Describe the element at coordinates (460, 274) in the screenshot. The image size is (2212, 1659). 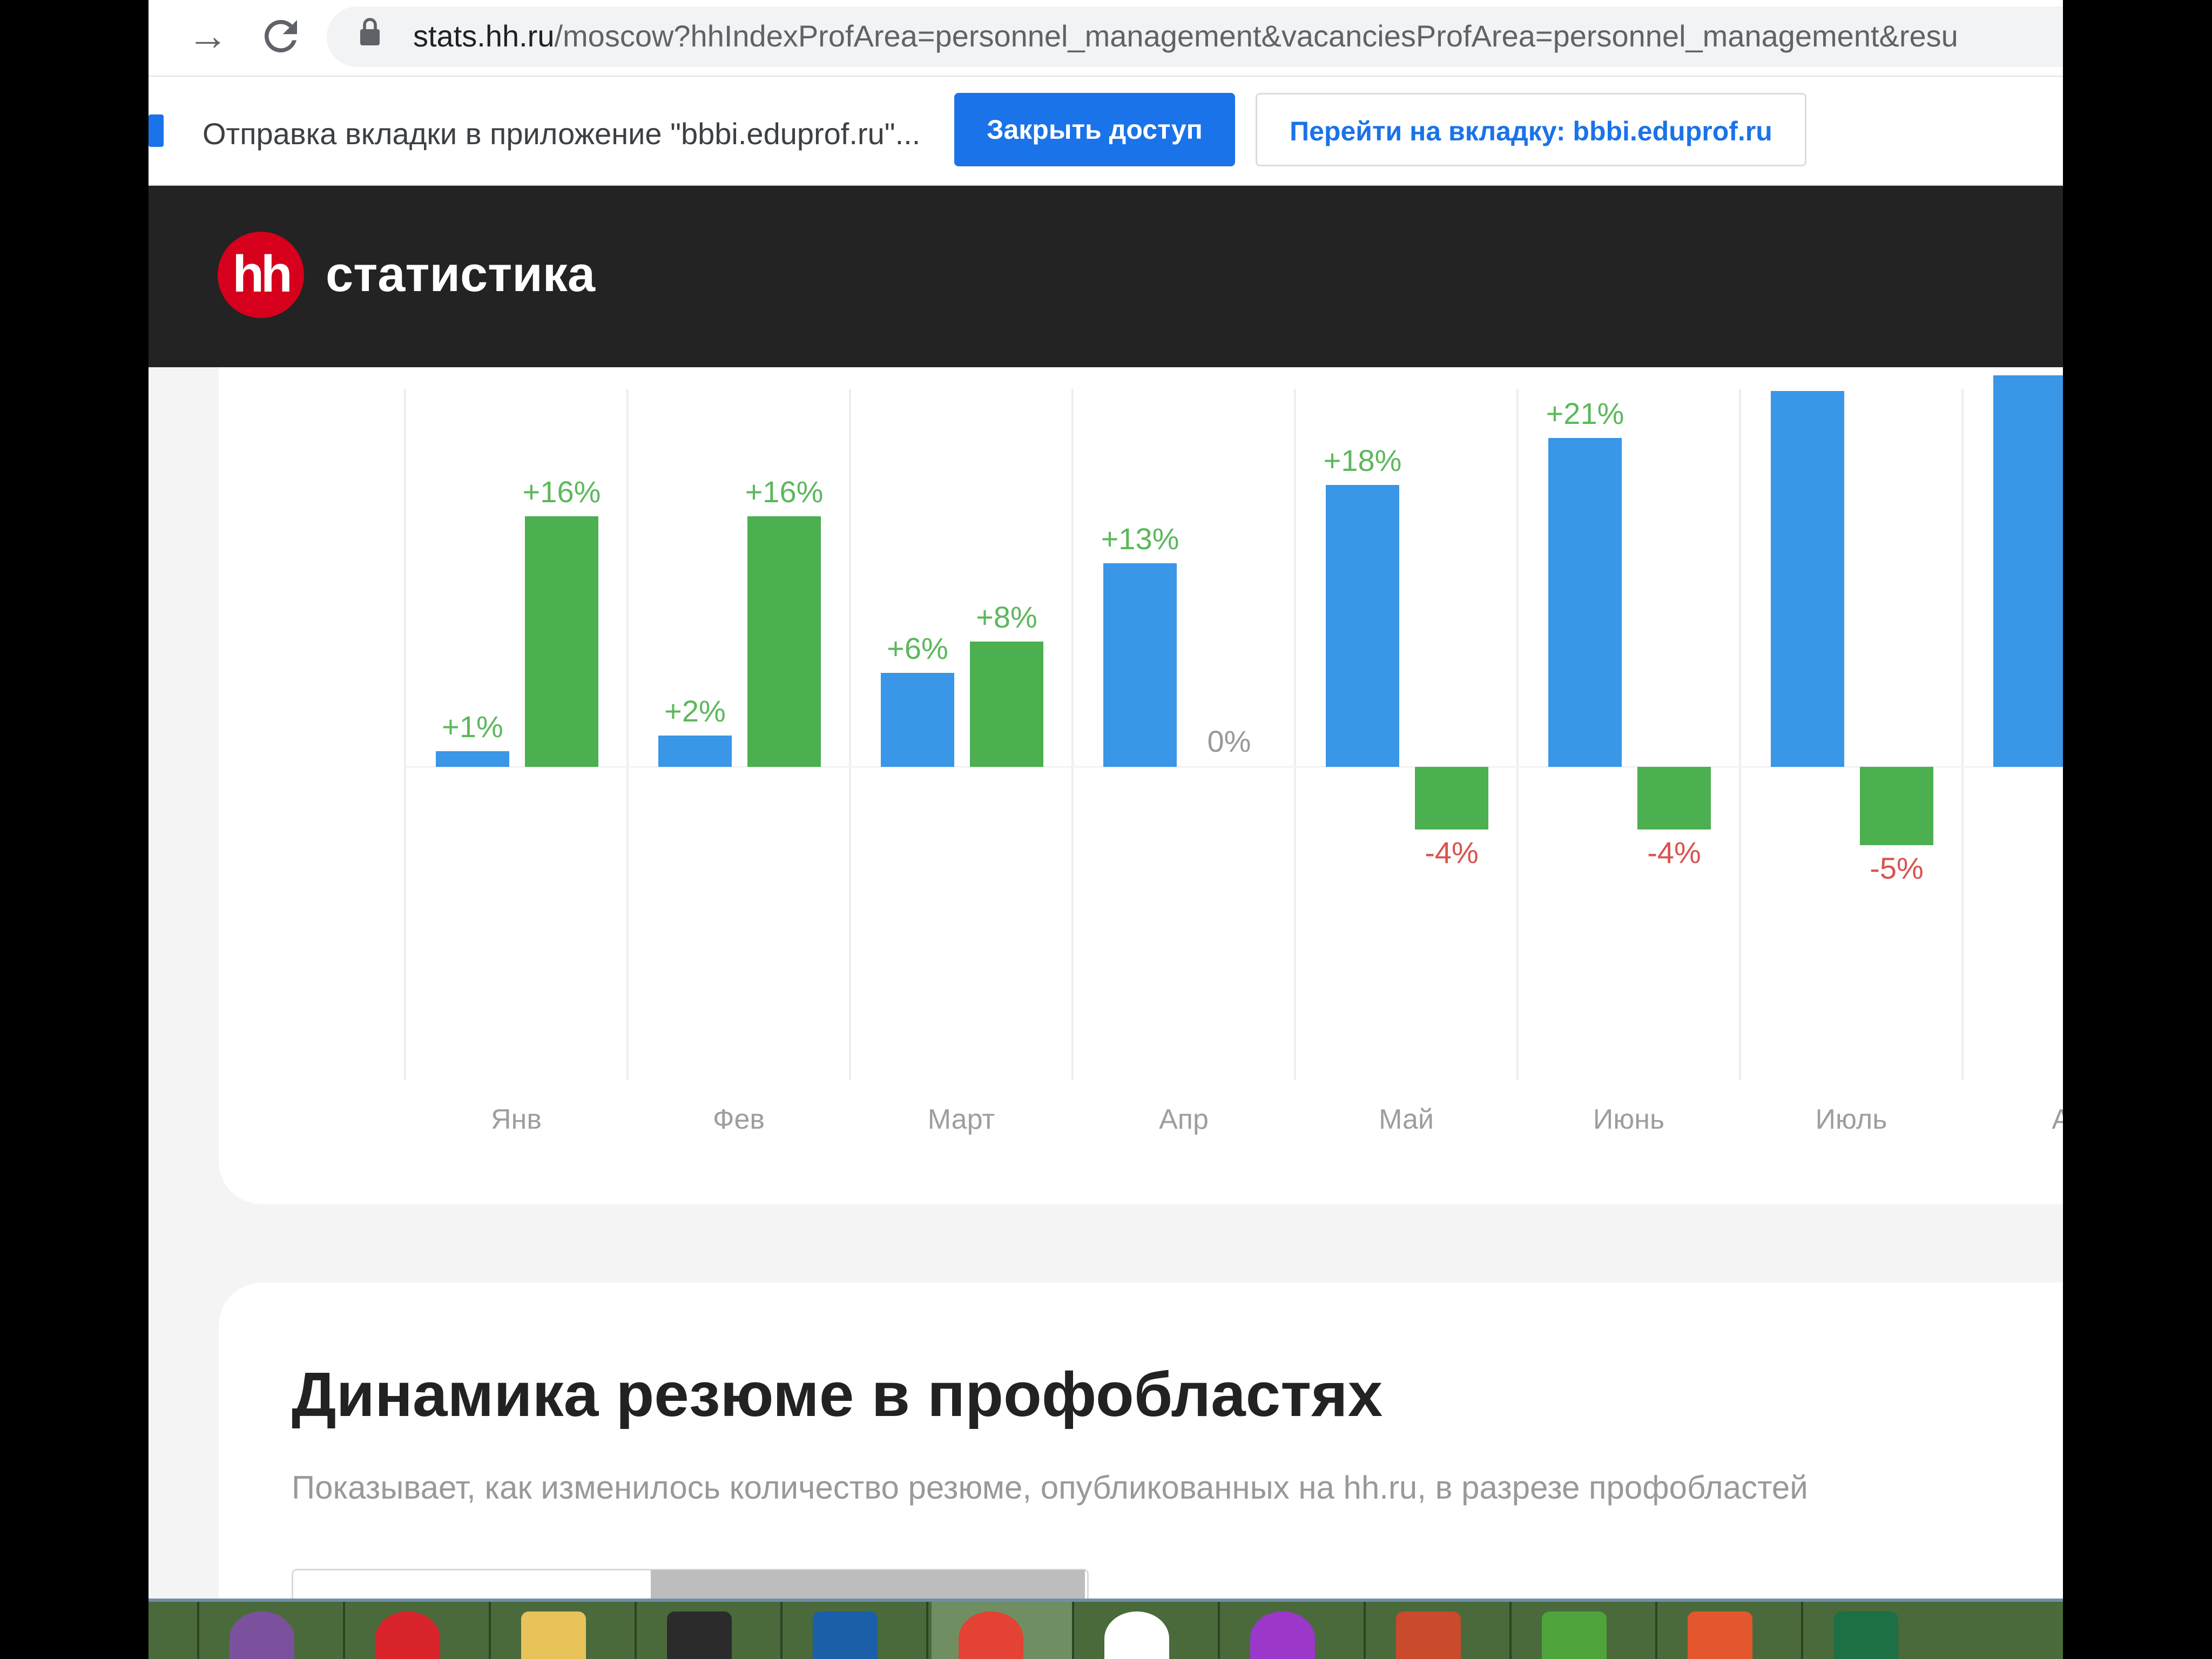
I see `site-name: статистика` at that location.